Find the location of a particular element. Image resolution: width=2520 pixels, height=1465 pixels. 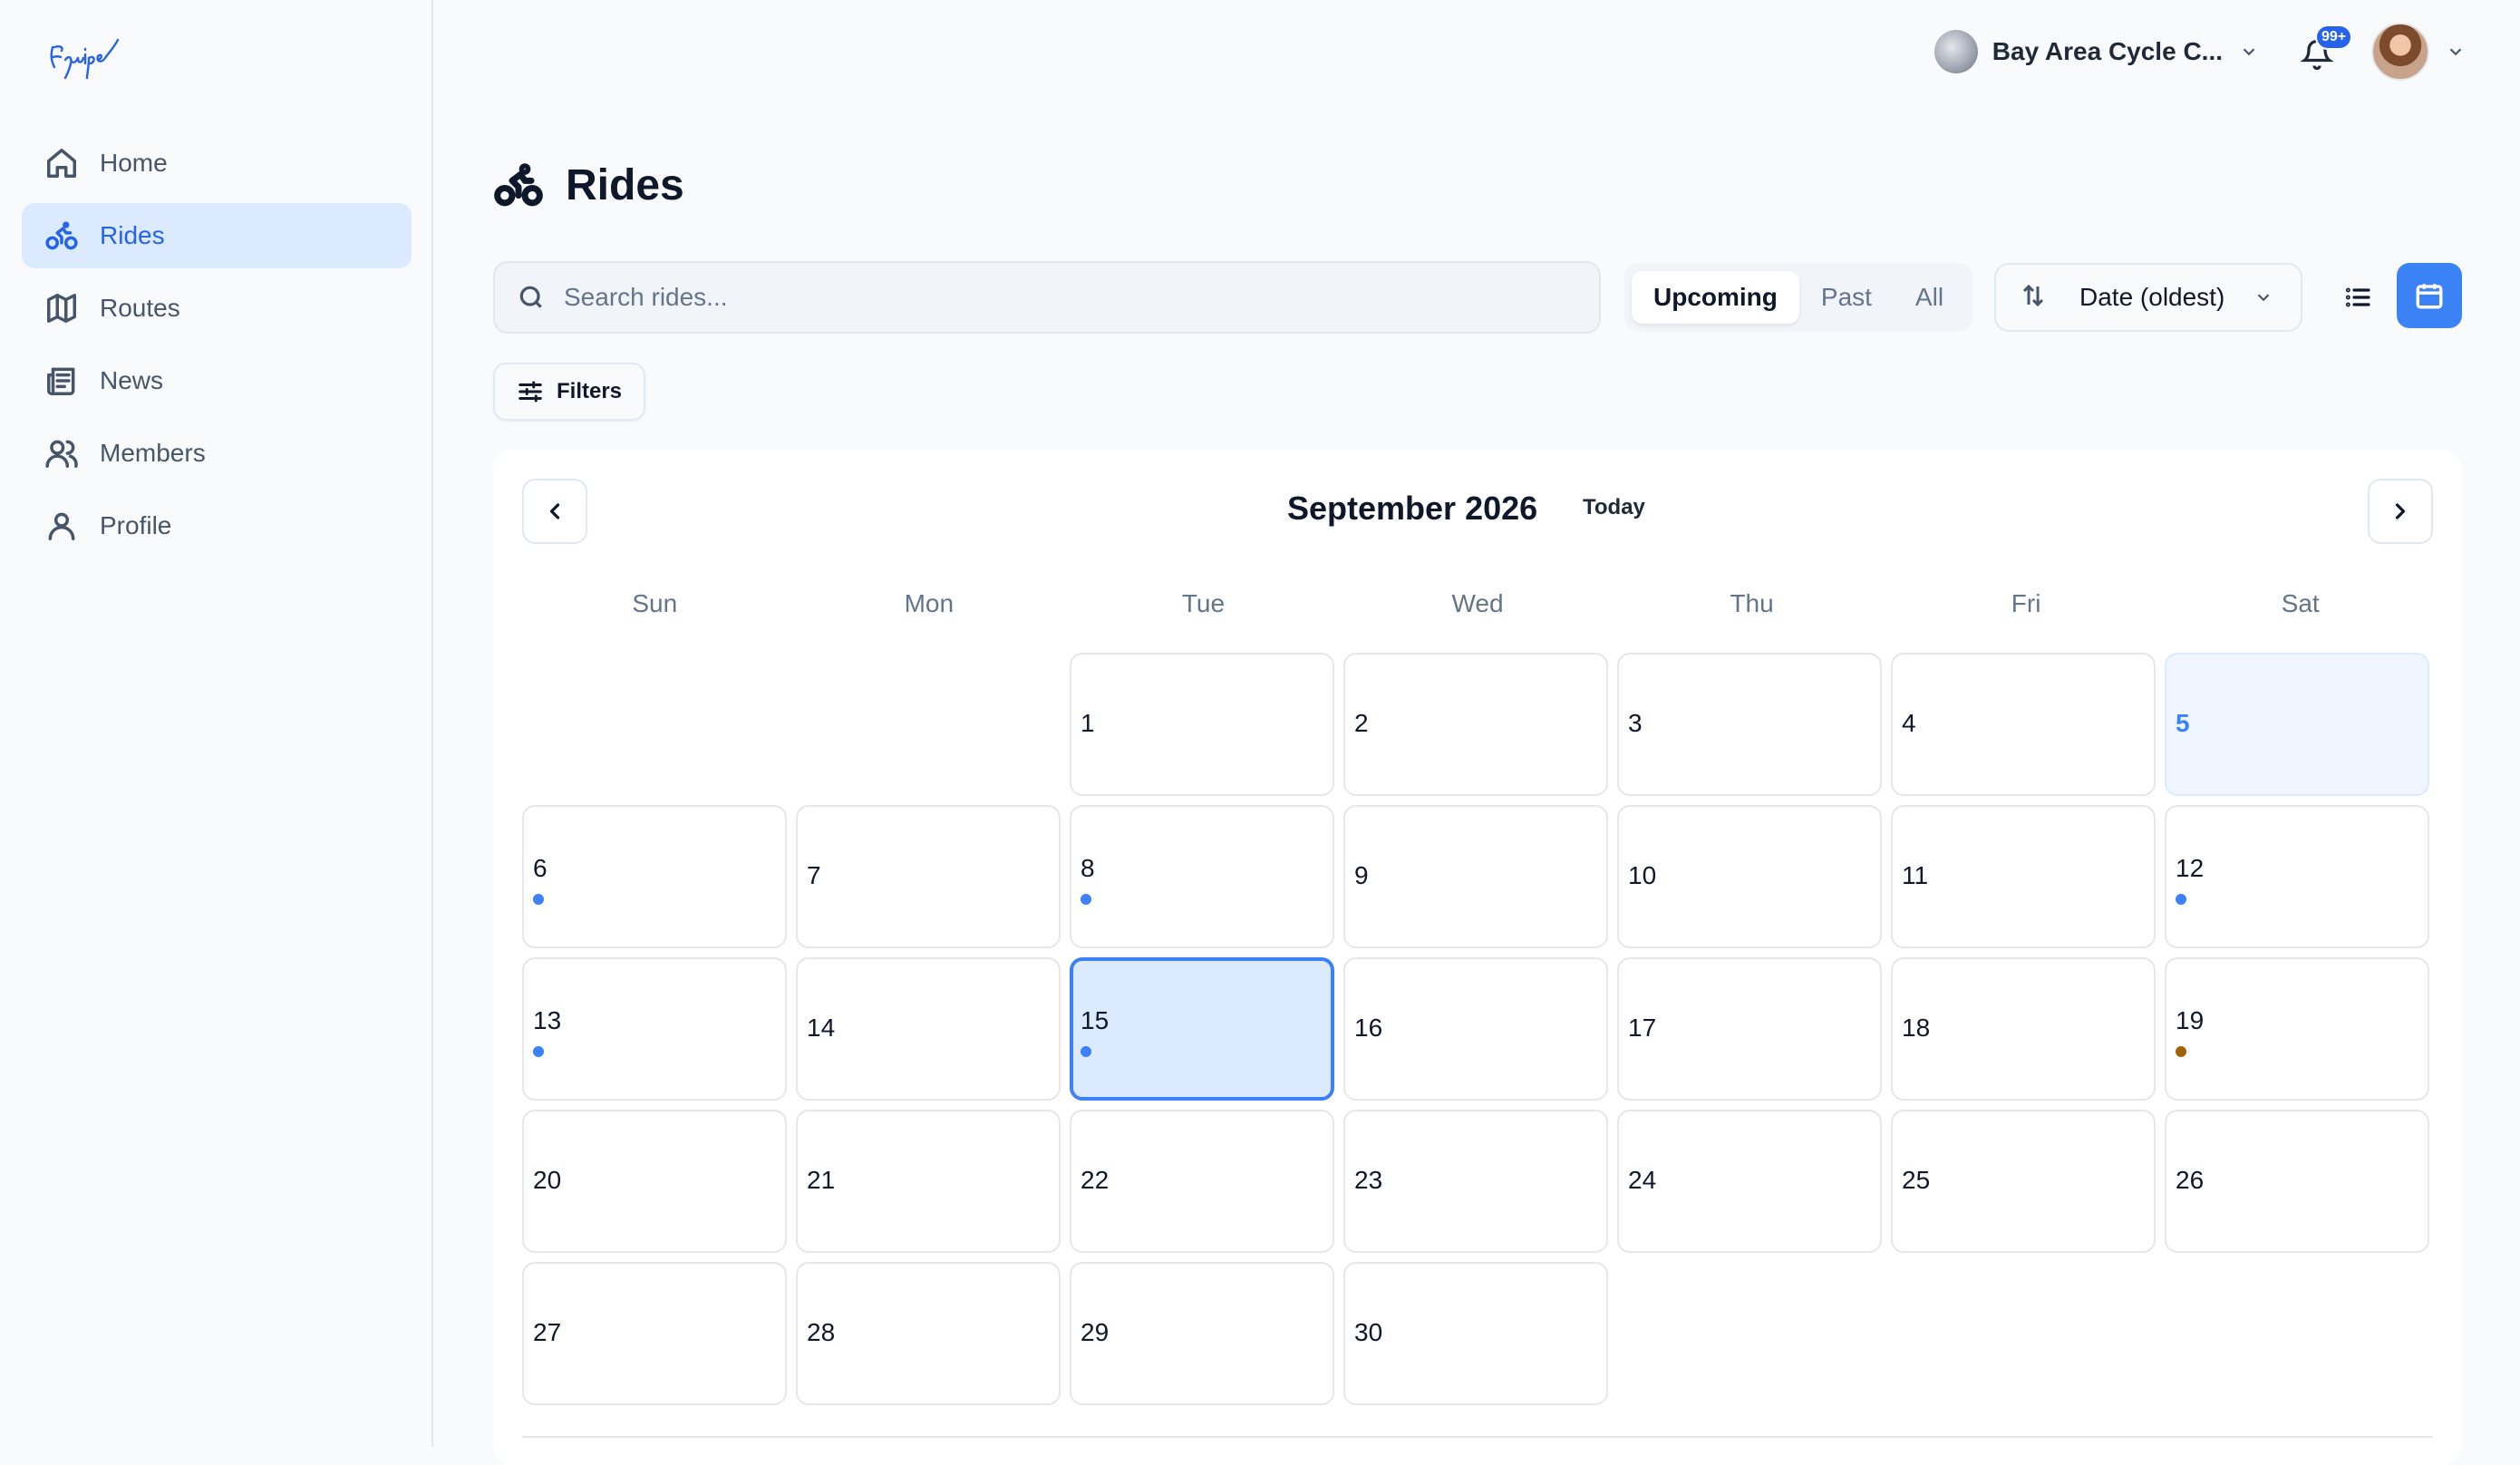

calendar-day-21: 21 is located at coordinates (928, 1181).